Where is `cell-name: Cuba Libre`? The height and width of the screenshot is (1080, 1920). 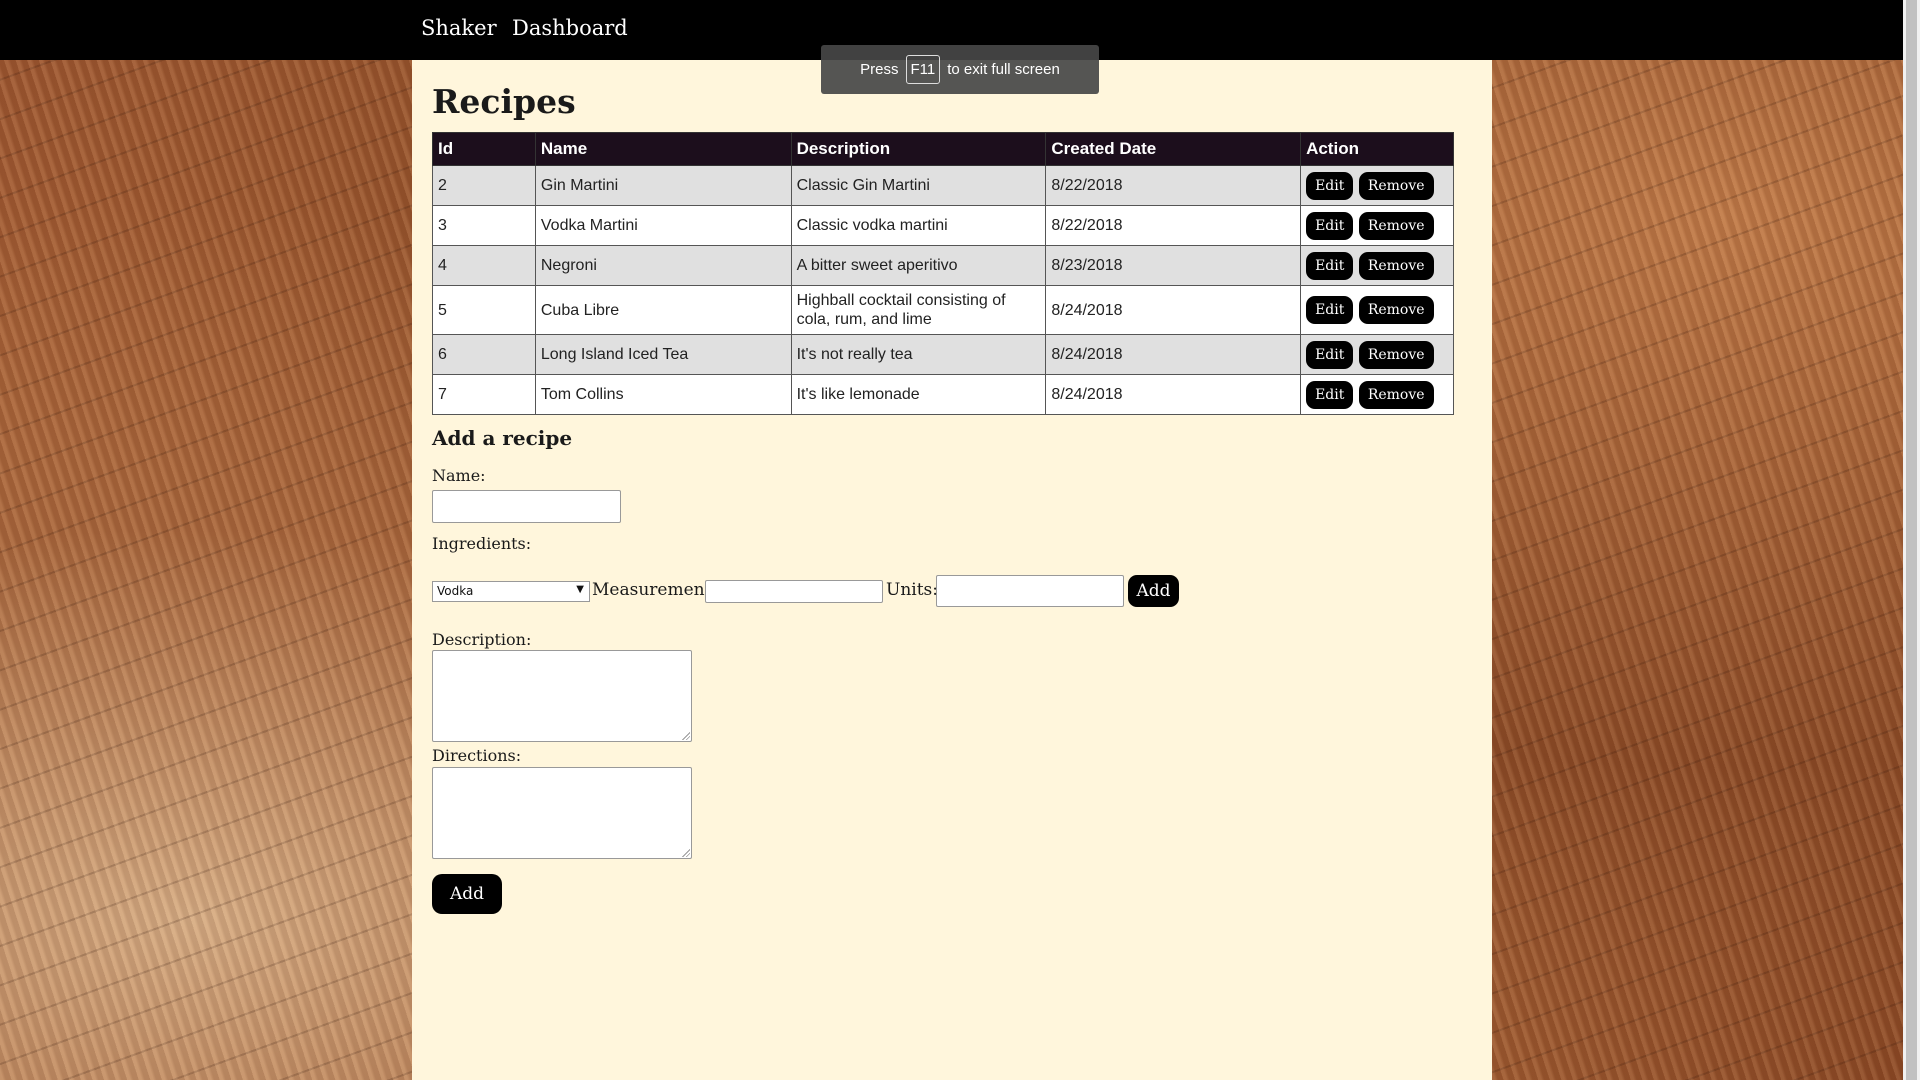 cell-name: Cuba Libre is located at coordinates (663, 310).